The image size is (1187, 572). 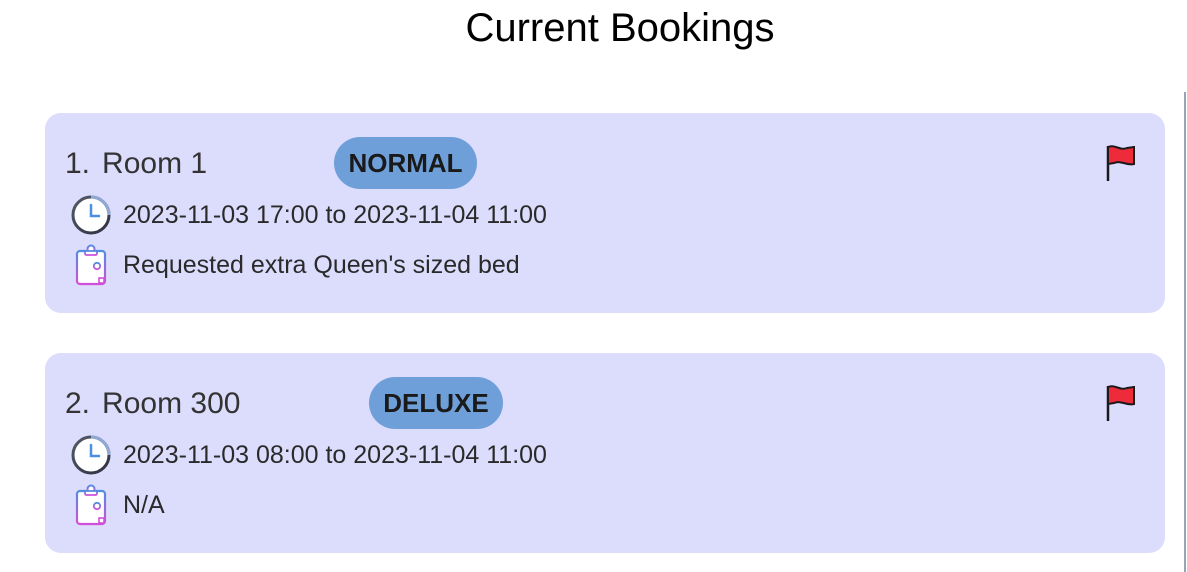 What do you see at coordinates (335, 454) in the screenshot?
I see `booking-time-range: 2023-11-03 08:00 to 2023-11-04 11:00` at bounding box center [335, 454].